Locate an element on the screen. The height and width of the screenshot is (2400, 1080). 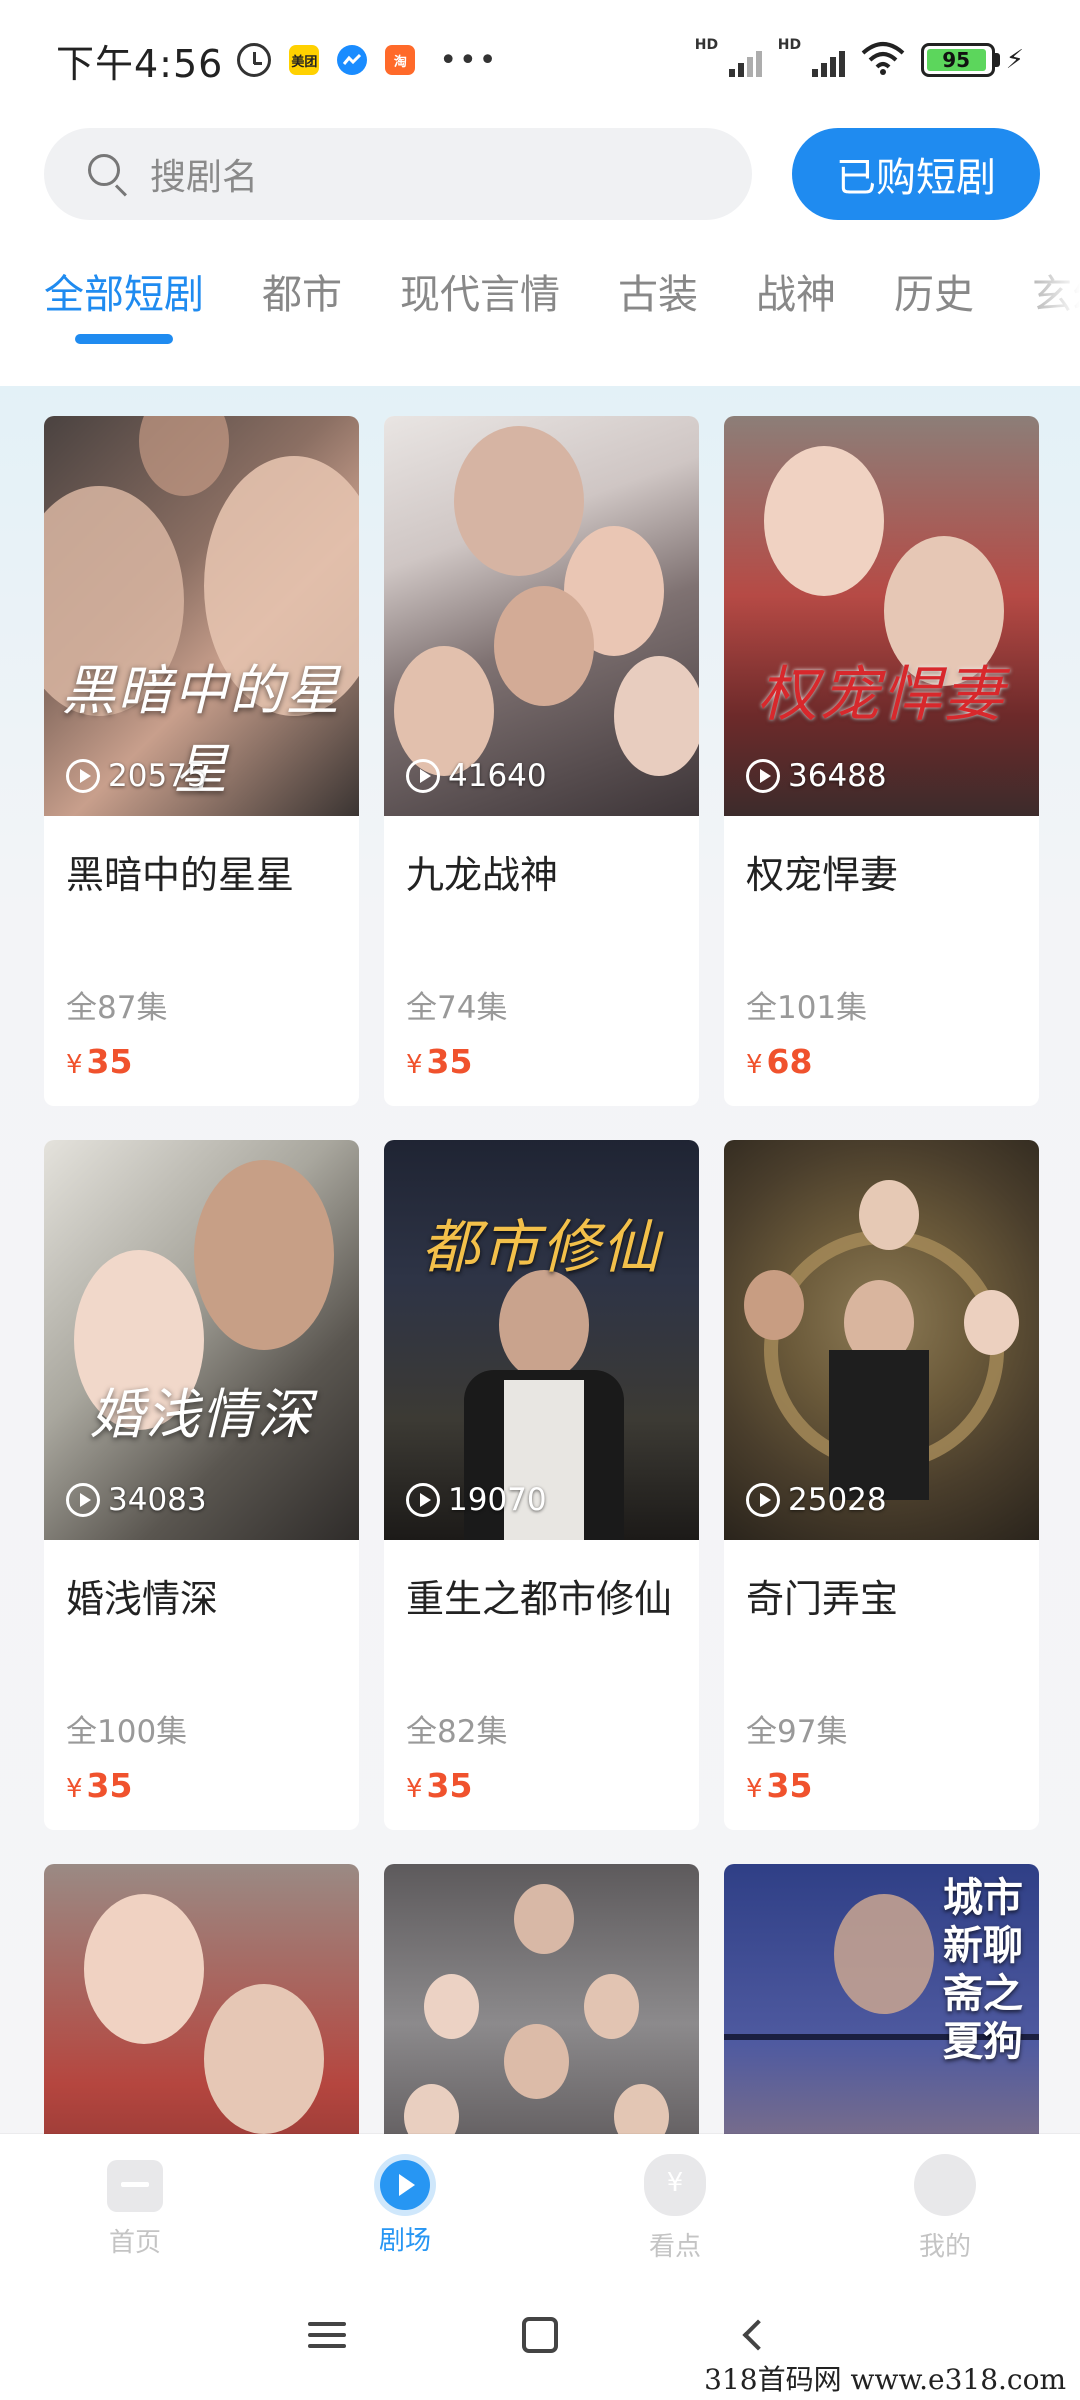
nav-theater: 剧场 is located at coordinates (405, 2202).